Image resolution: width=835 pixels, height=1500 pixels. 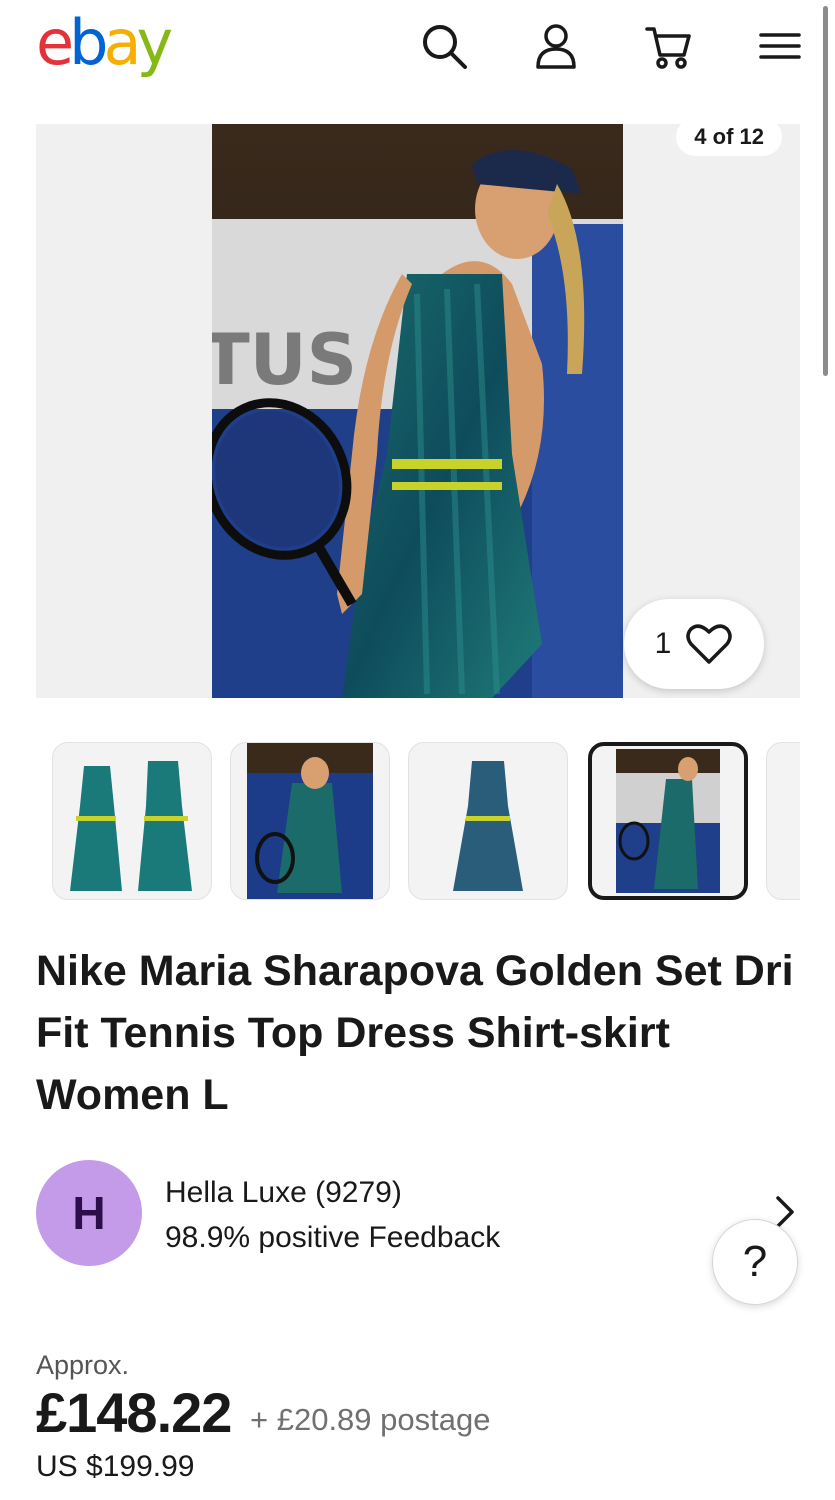 What do you see at coordinates (122, 42) in the screenshot?
I see `logo-letter-a: a` at bounding box center [122, 42].